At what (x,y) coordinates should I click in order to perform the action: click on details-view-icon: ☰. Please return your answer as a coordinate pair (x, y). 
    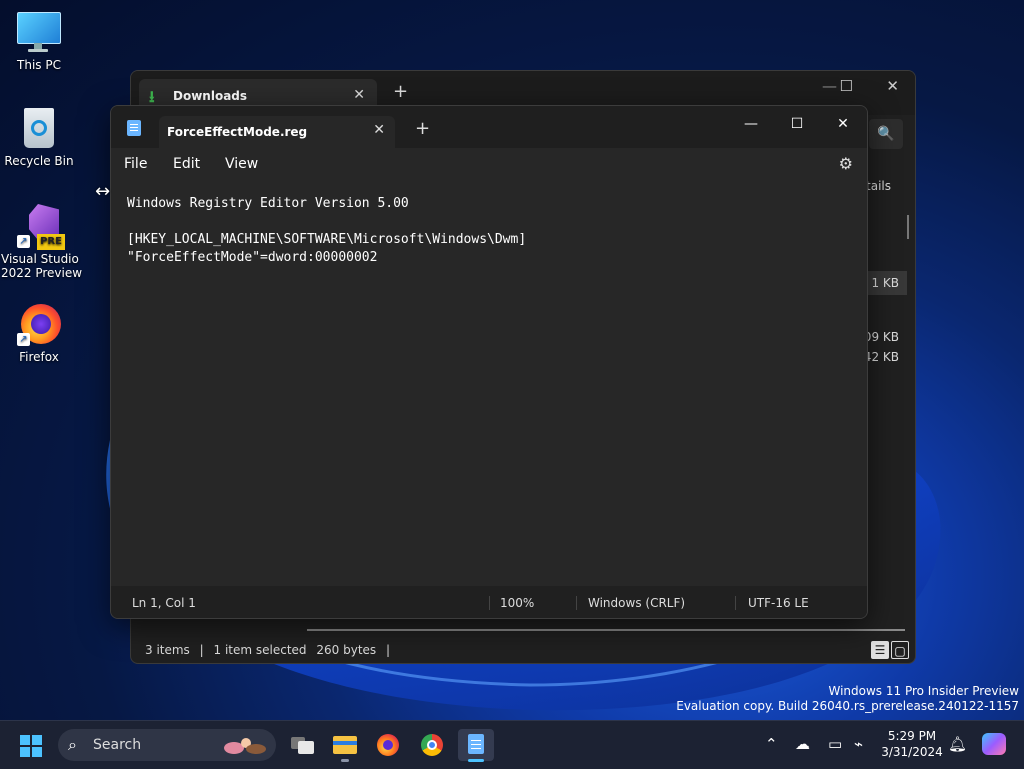
    Looking at the image, I should click on (880, 650).